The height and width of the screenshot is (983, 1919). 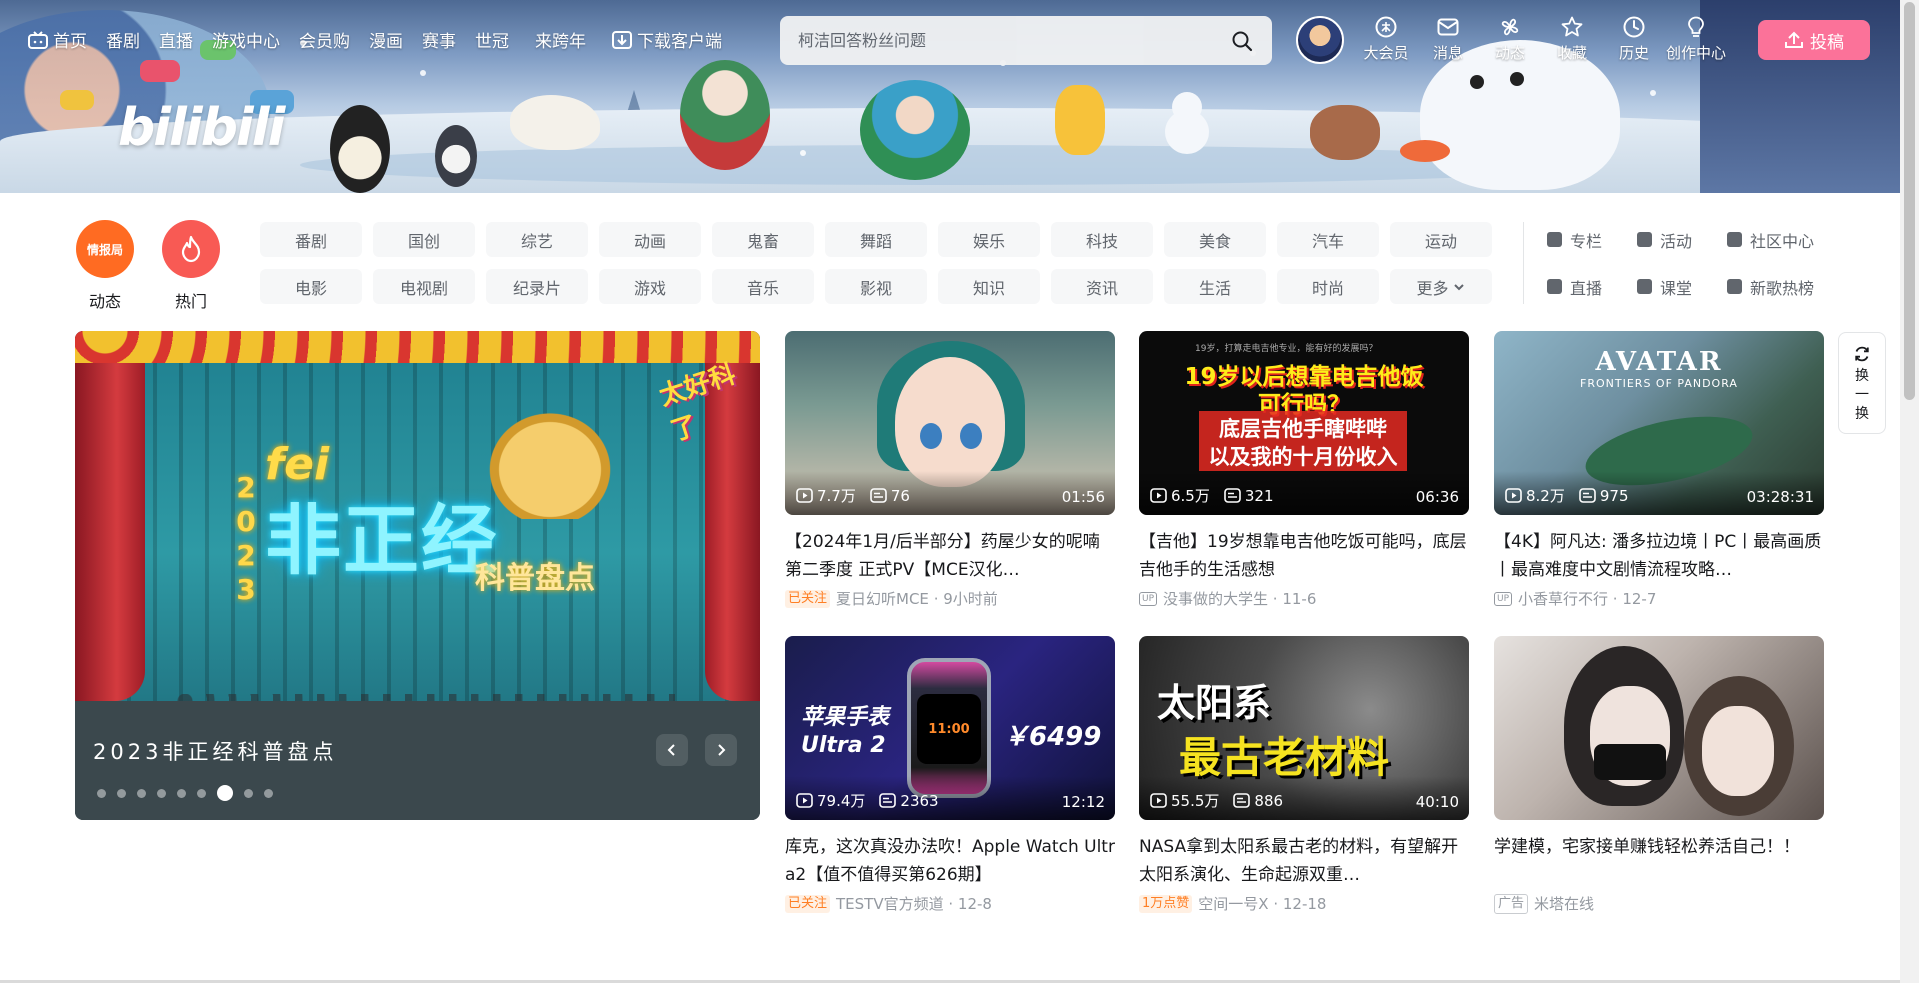 What do you see at coordinates (1242, 41) in the screenshot?
I see `search-button` at bounding box center [1242, 41].